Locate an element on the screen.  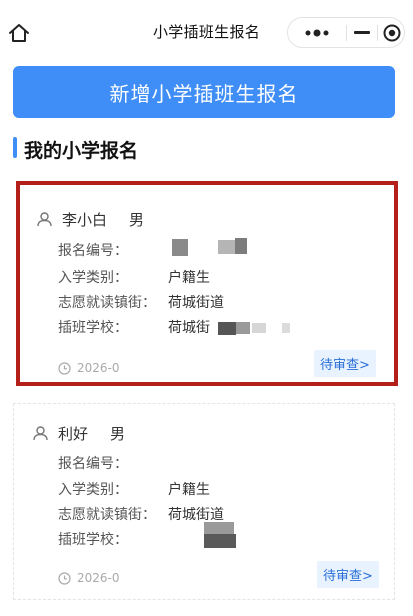
minimize-icon is located at coordinates (362, 32).